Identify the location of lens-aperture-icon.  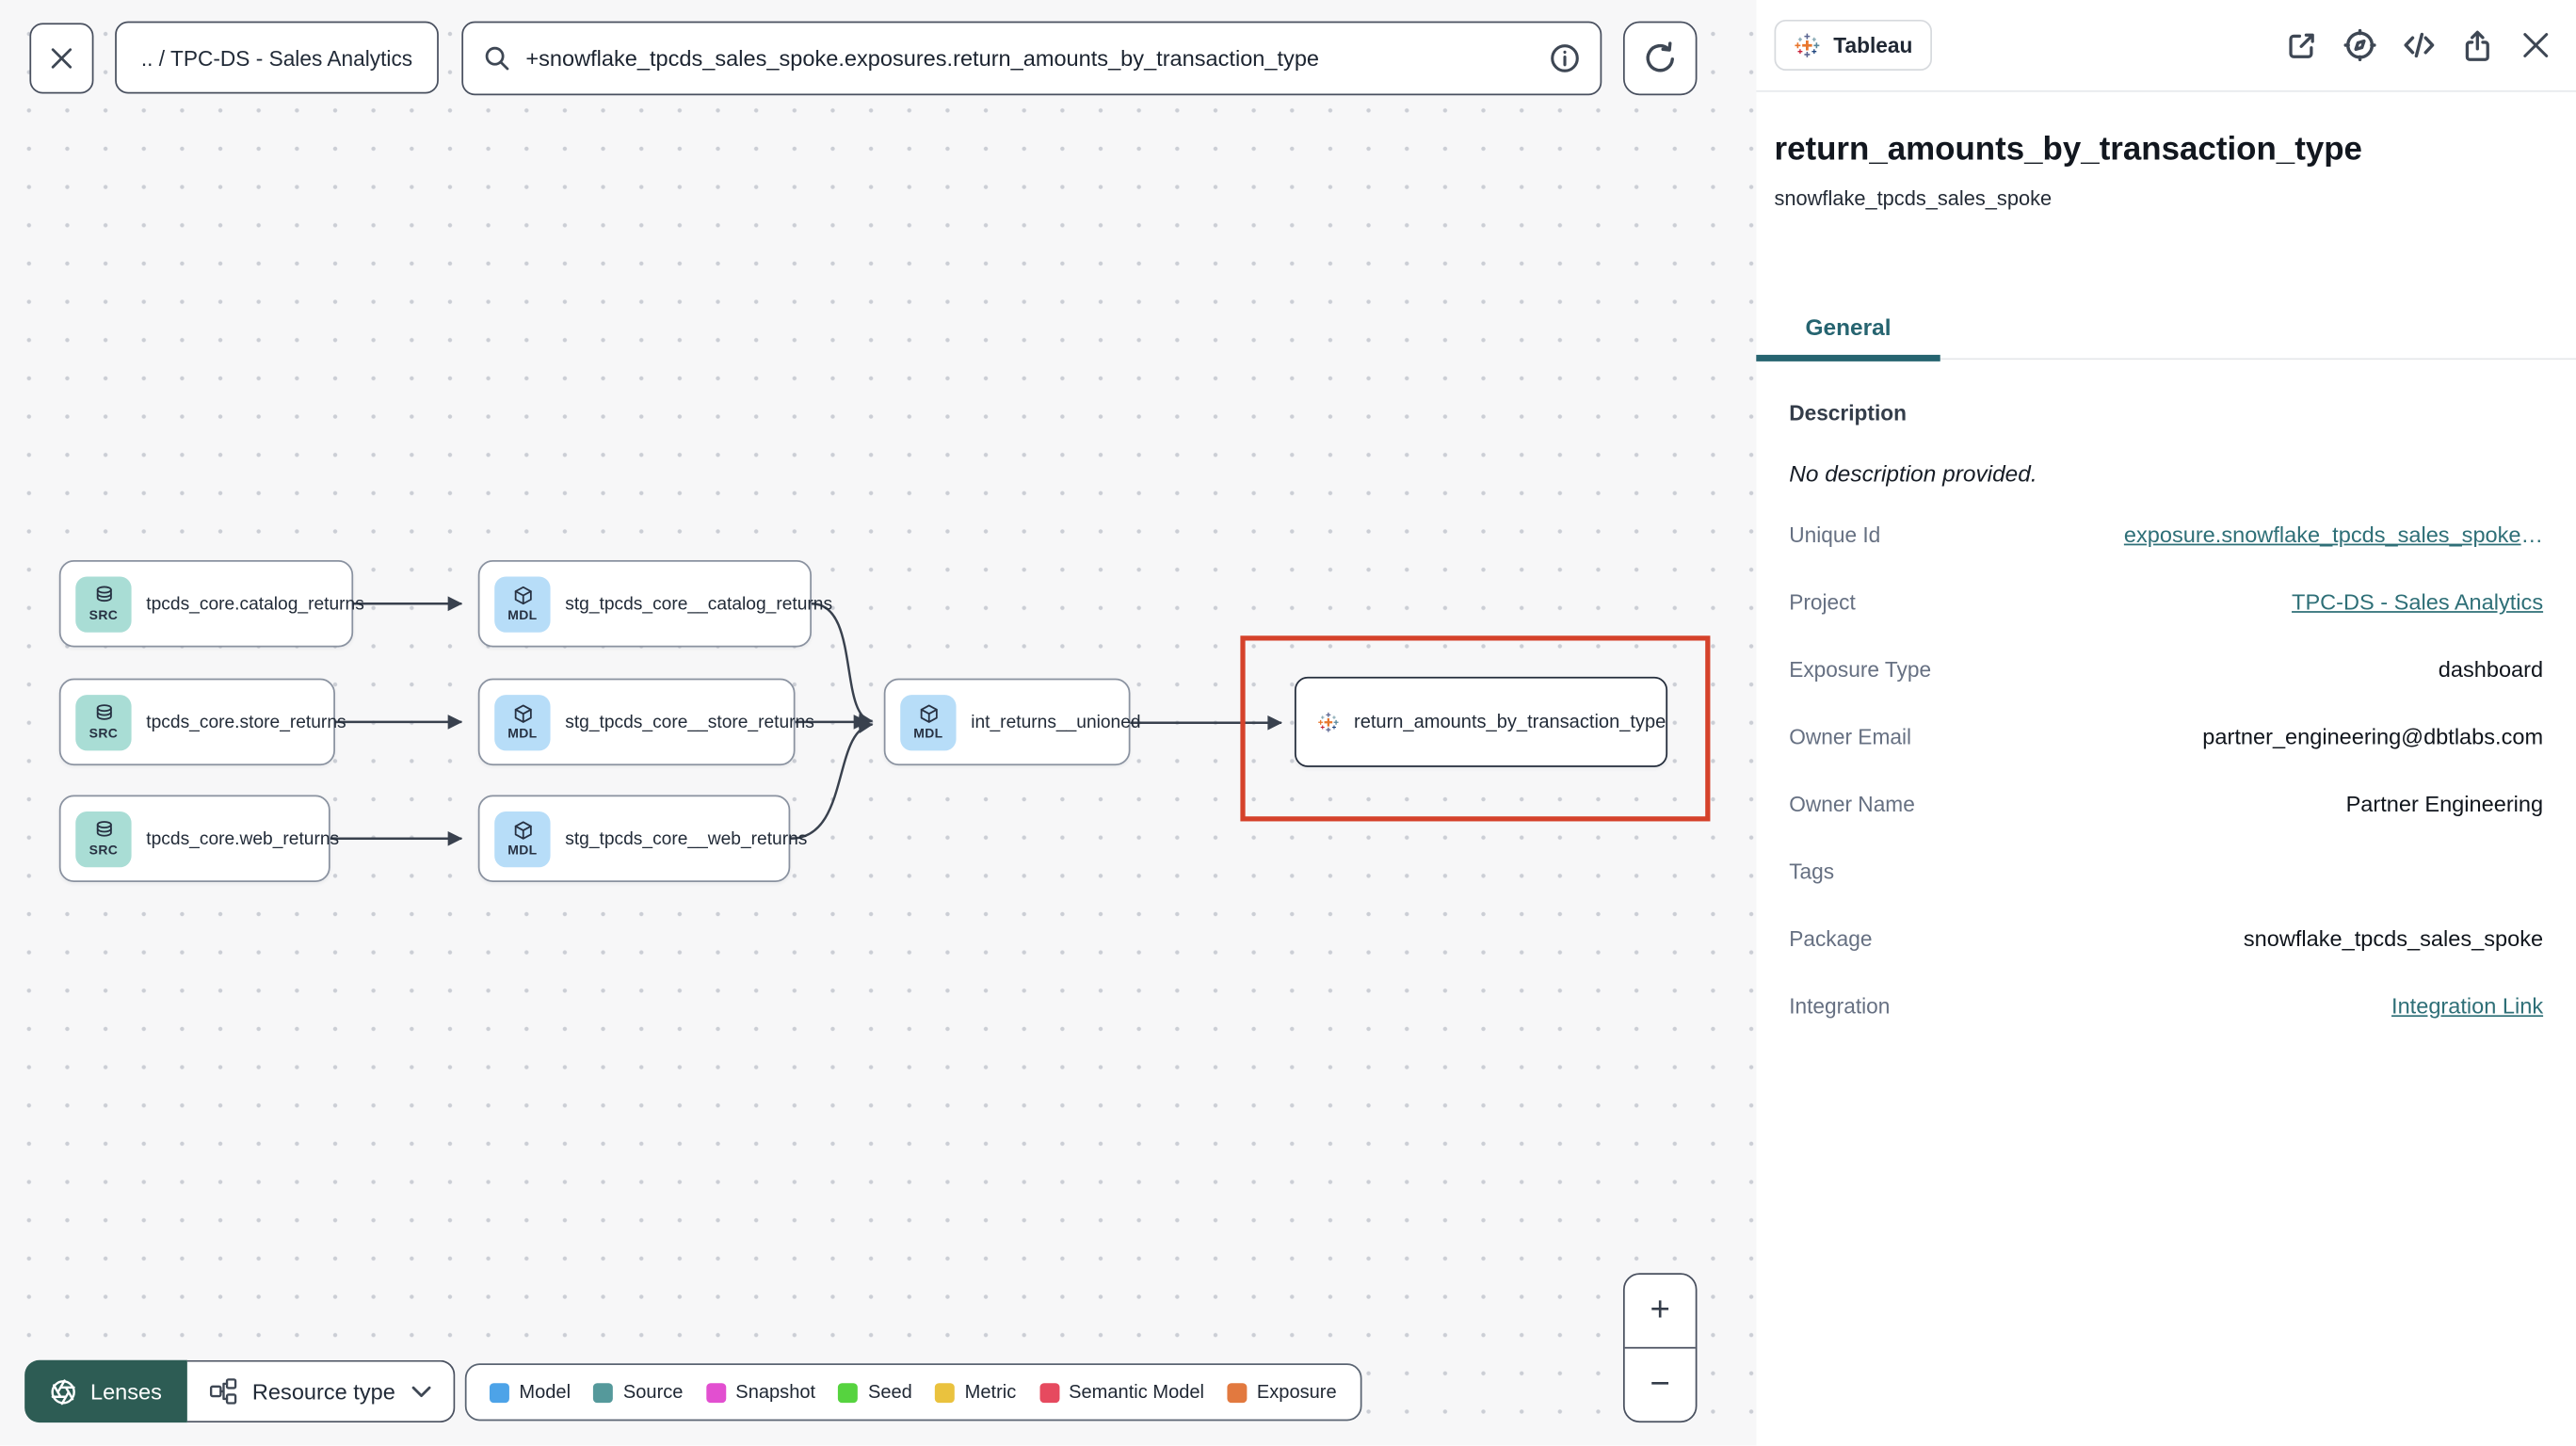
(63, 1391).